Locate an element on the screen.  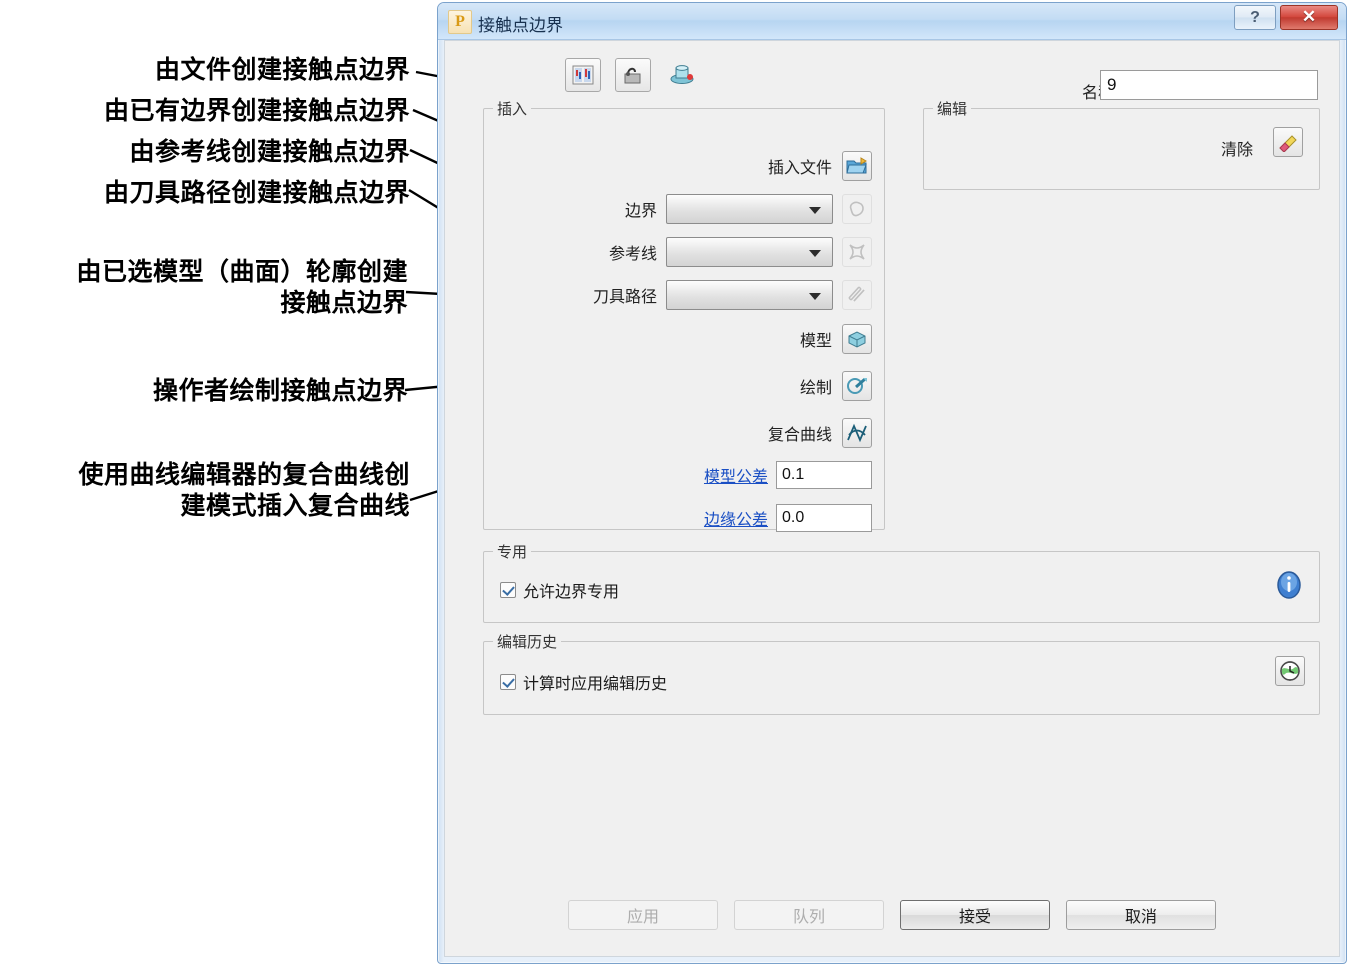
apply-edit-history-checkbox: 计算时应用编辑历史 is located at coordinates (583, 682).